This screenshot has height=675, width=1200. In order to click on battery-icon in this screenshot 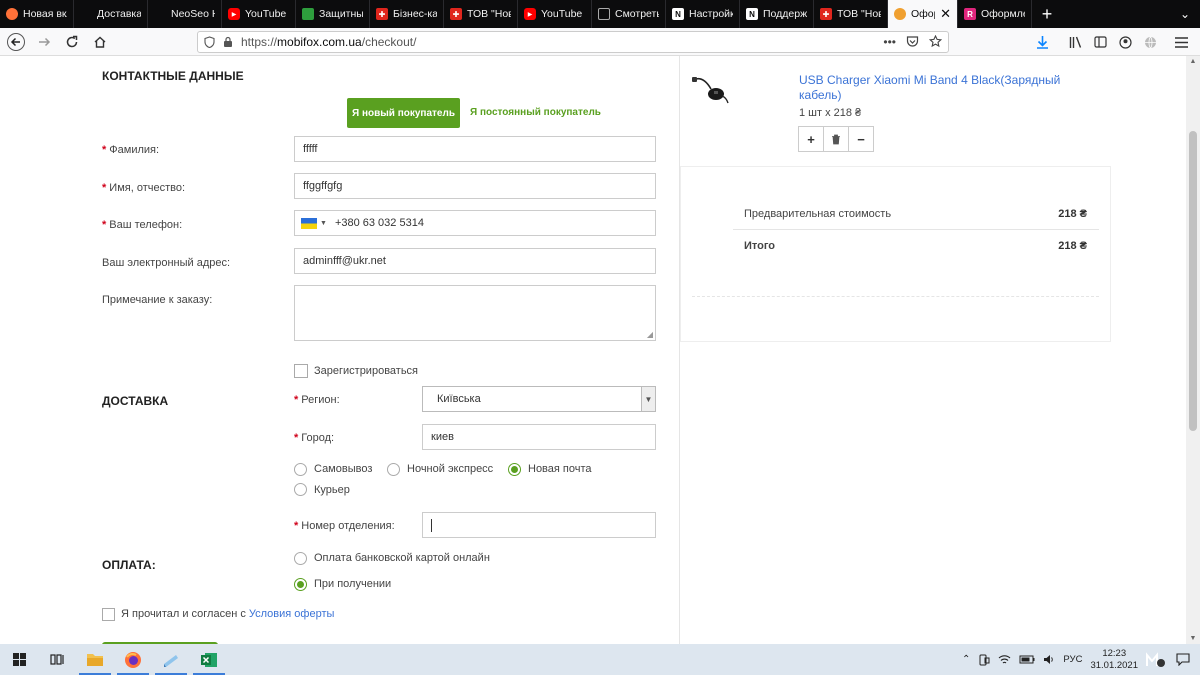, I will do `click(1027, 659)`.